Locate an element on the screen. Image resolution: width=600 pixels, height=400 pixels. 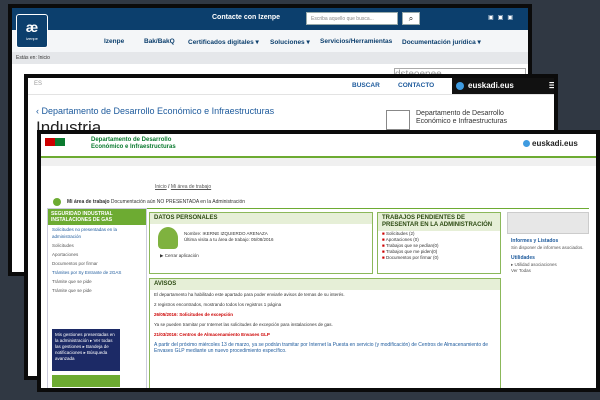
flag-green-icon is located at coordinates (60, 142).